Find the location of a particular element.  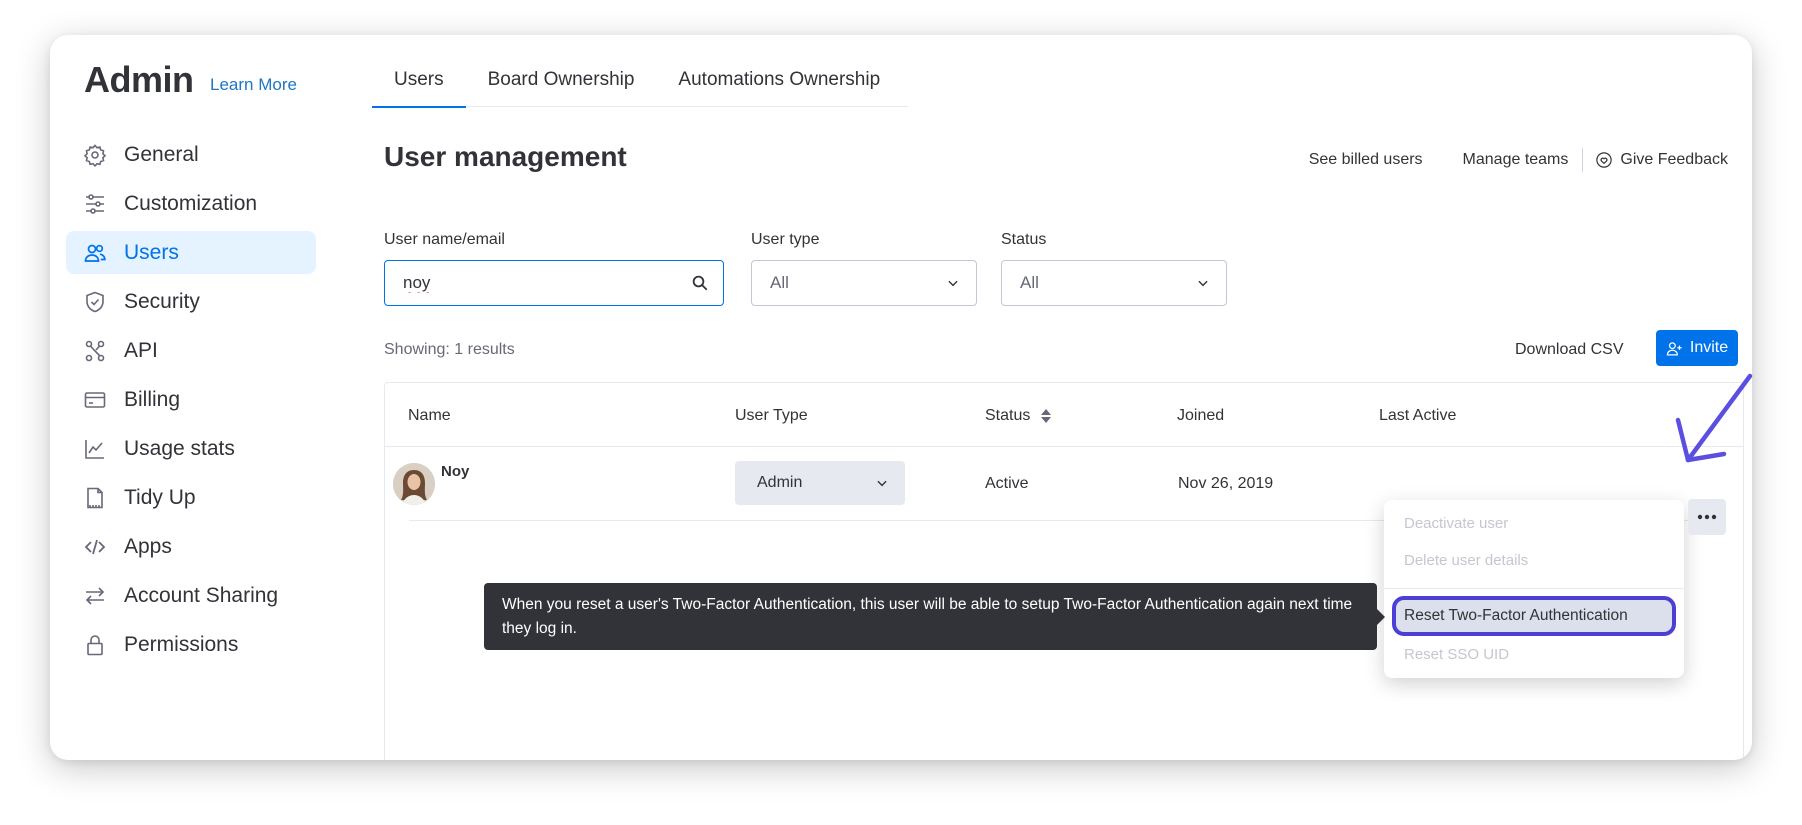

sidebar-item-customization: Customization is located at coordinates (191, 203).